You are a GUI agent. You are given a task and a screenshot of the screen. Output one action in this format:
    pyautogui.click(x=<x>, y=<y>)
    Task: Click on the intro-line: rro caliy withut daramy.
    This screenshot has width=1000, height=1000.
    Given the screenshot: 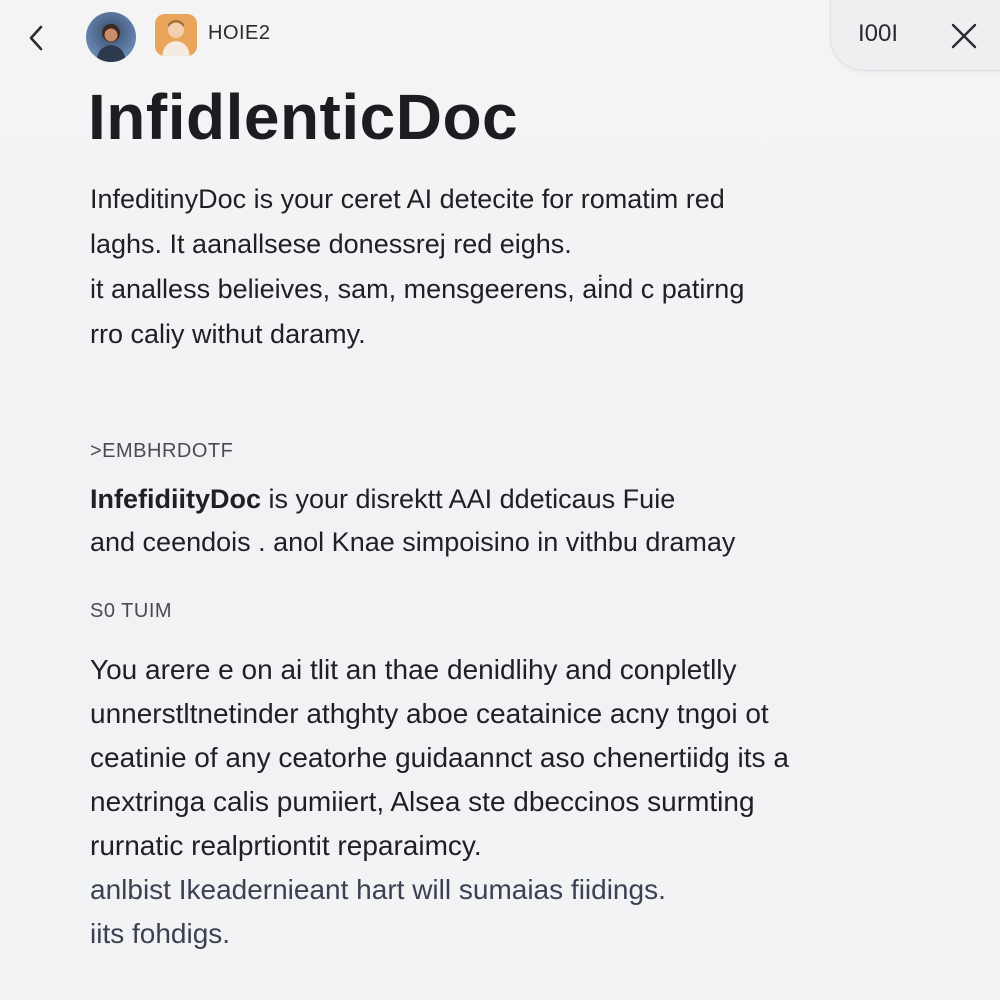 What is the action you would take?
    pyautogui.click(x=228, y=334)
    